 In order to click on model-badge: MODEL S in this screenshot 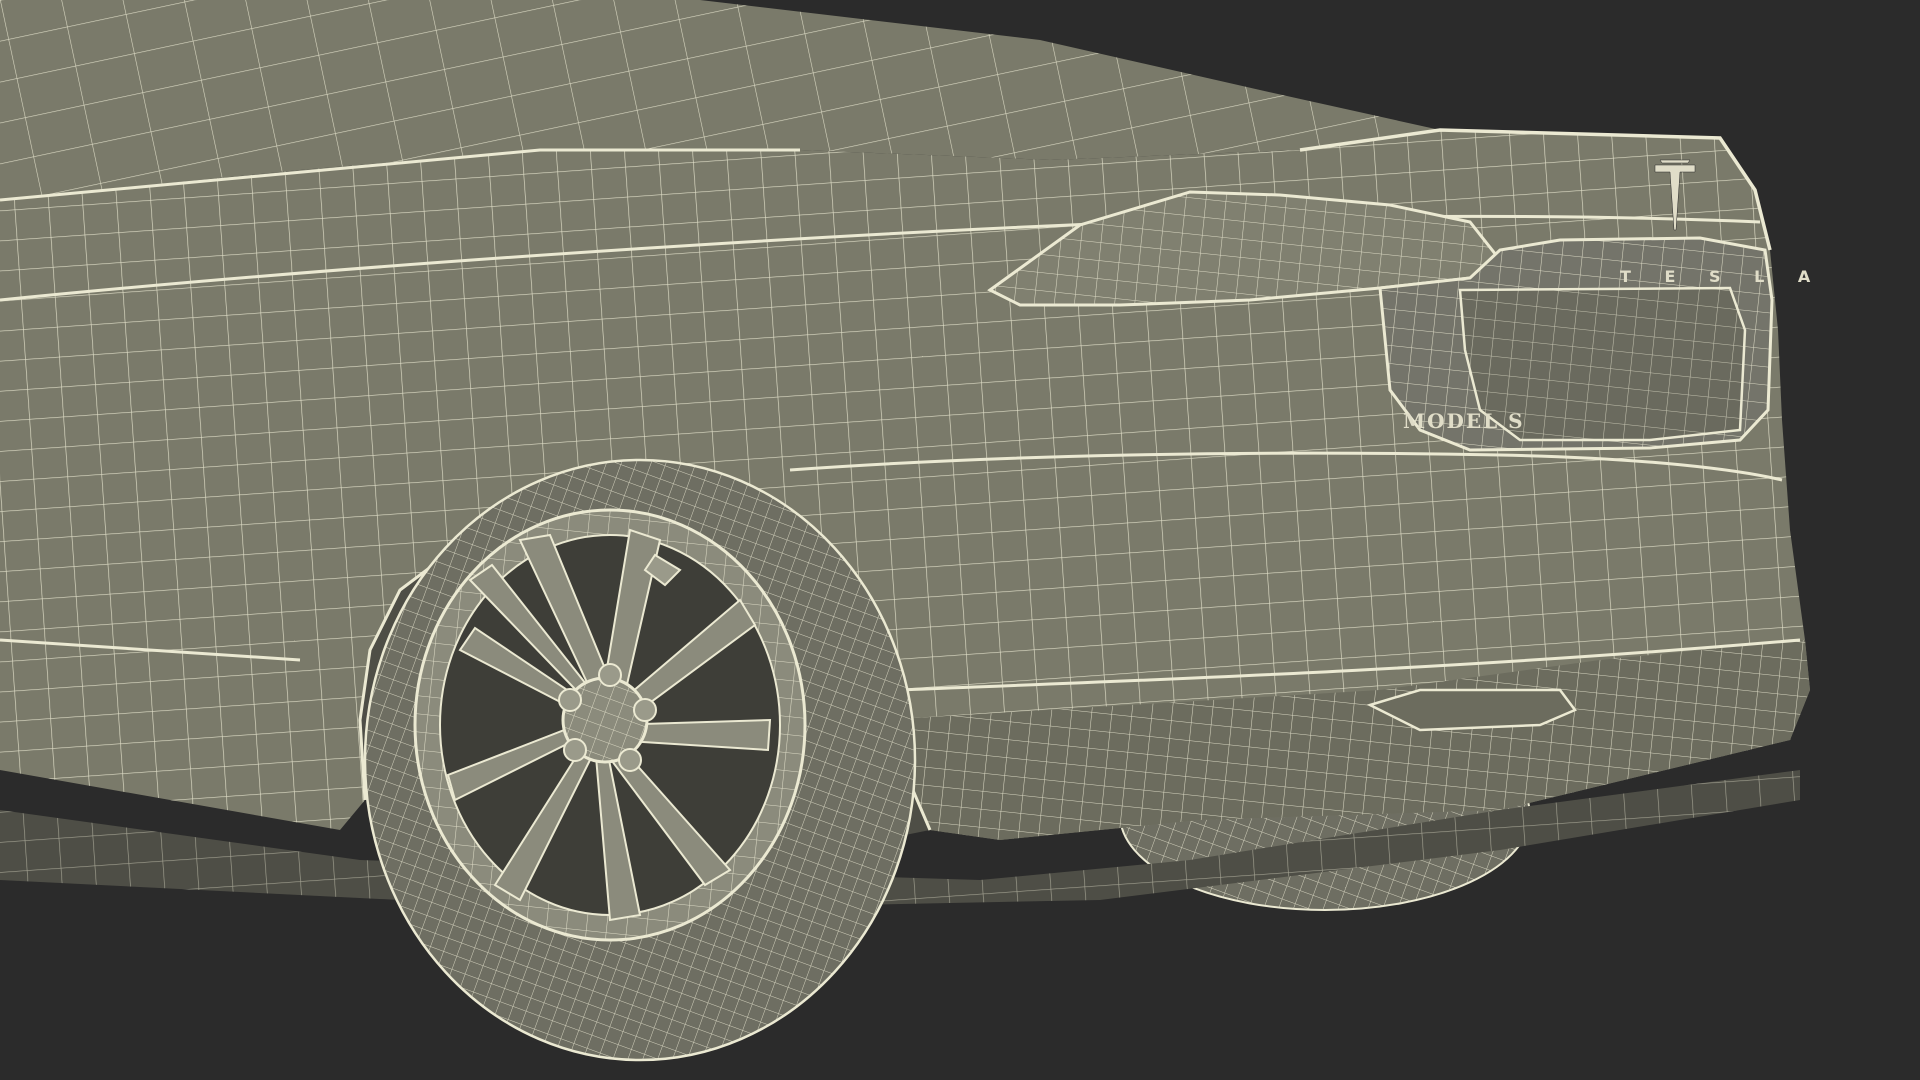, I will do `click(1464, 421)`.